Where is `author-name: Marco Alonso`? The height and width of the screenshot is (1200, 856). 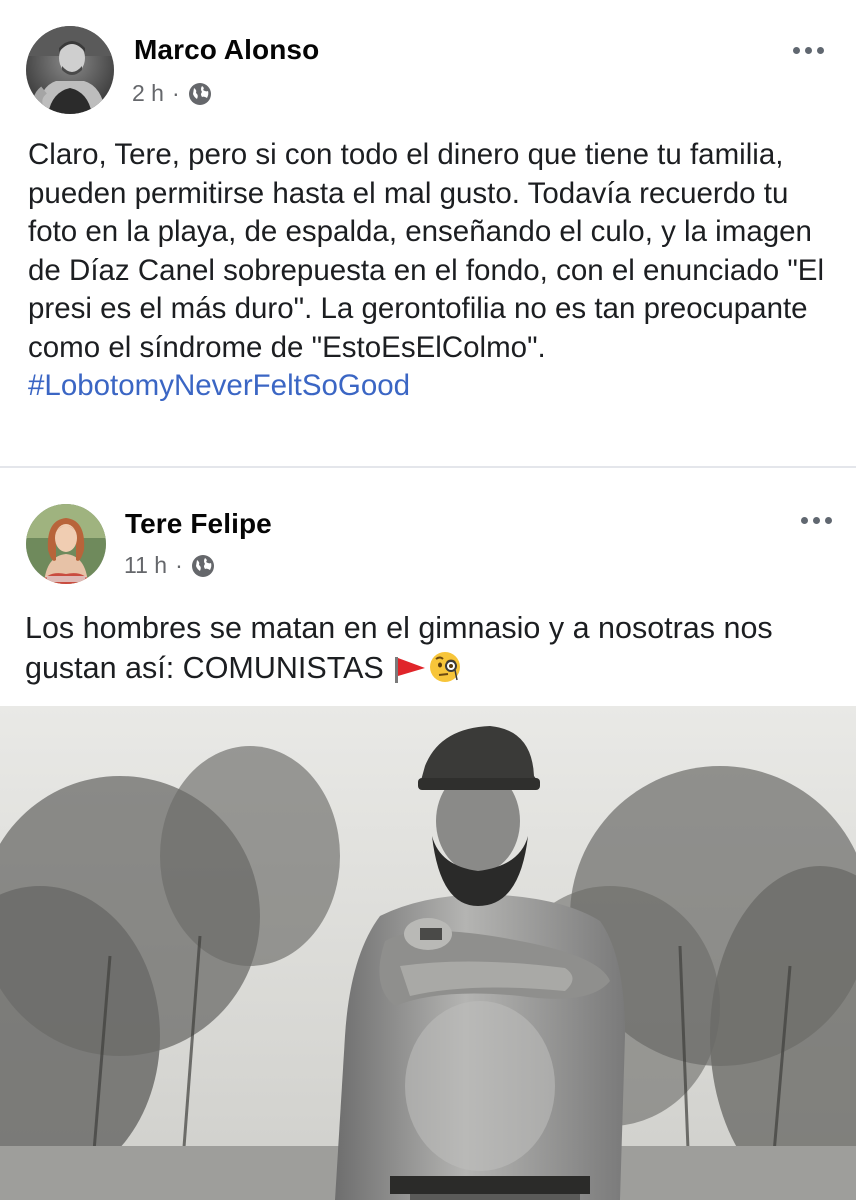 author-name: Marco Alonso is located at coordinates (226, 50).